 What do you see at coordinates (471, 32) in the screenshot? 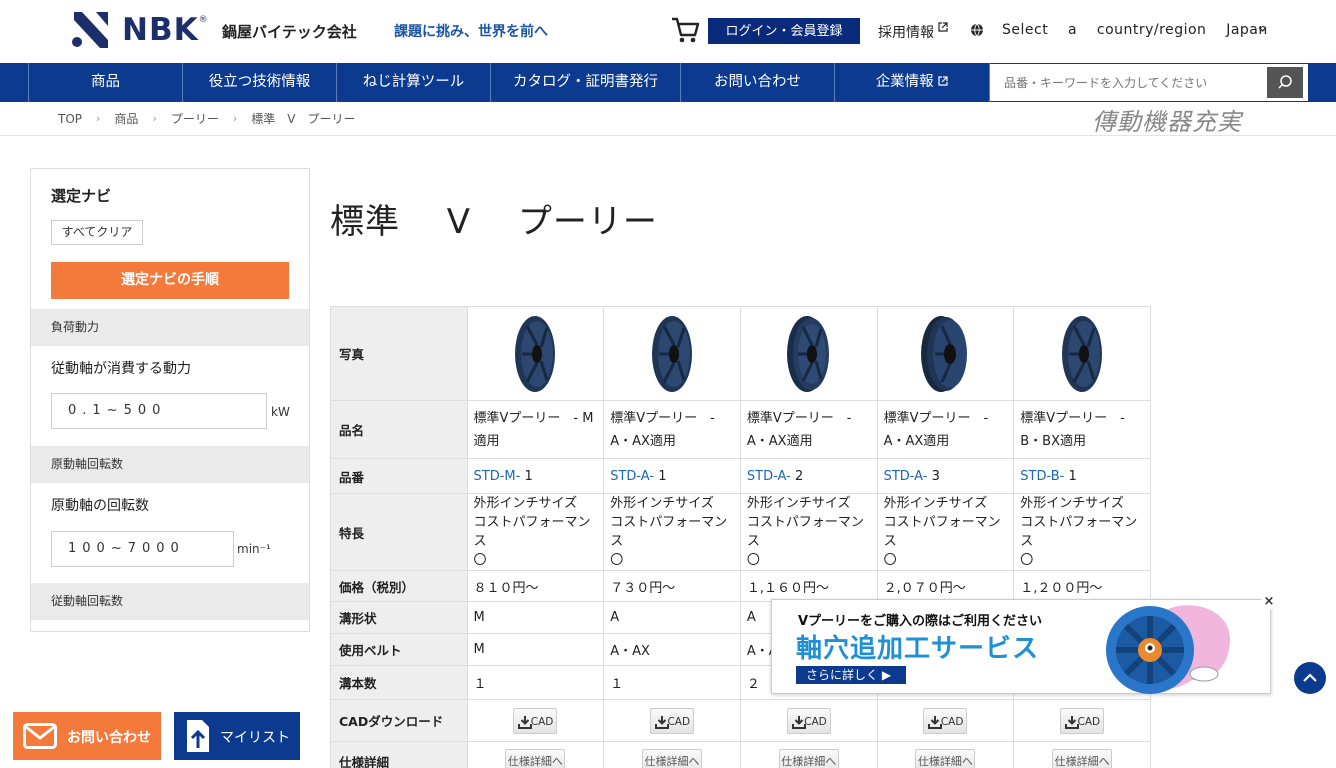
I see `slogan: 課題に挑み、世界を前へ` at bounding box center [471, 32].